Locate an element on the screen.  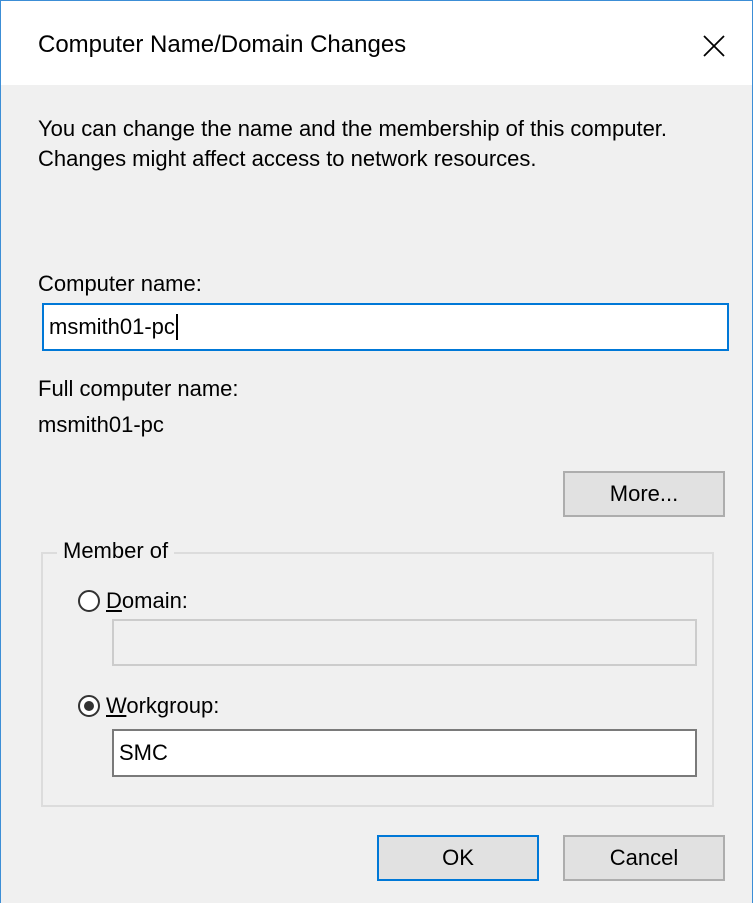
computer-name-label: Computer name: is located at coordinates (120, 283).